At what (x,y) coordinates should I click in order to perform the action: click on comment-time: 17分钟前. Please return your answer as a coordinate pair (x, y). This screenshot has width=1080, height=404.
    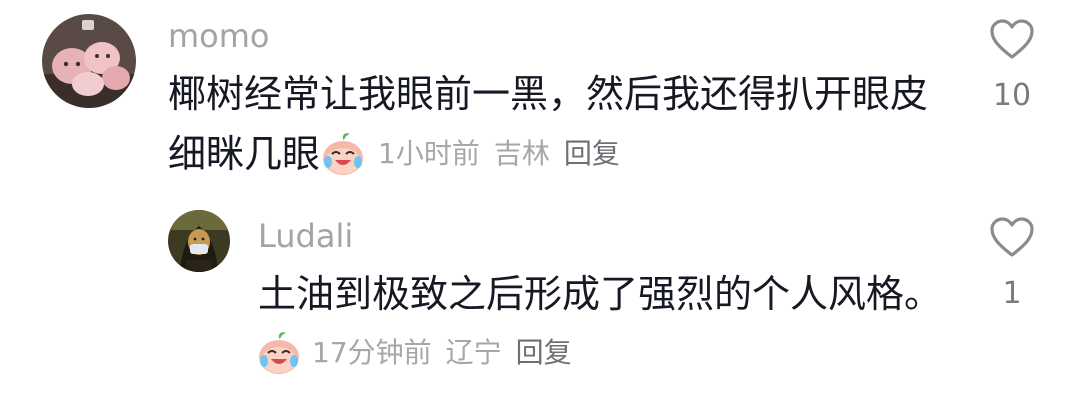
    Looking at the image, I should click on (372, 352).